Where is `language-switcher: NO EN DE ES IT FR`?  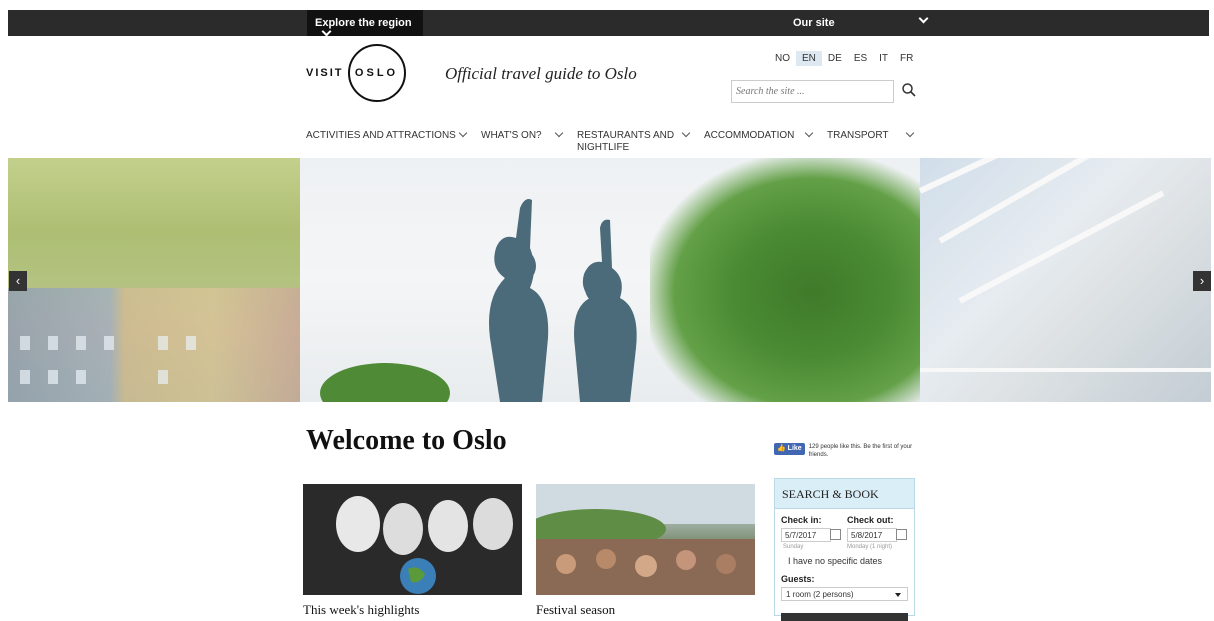
language-switcher: NO EN DE ES IT FR is located at coordinates (844, 58).